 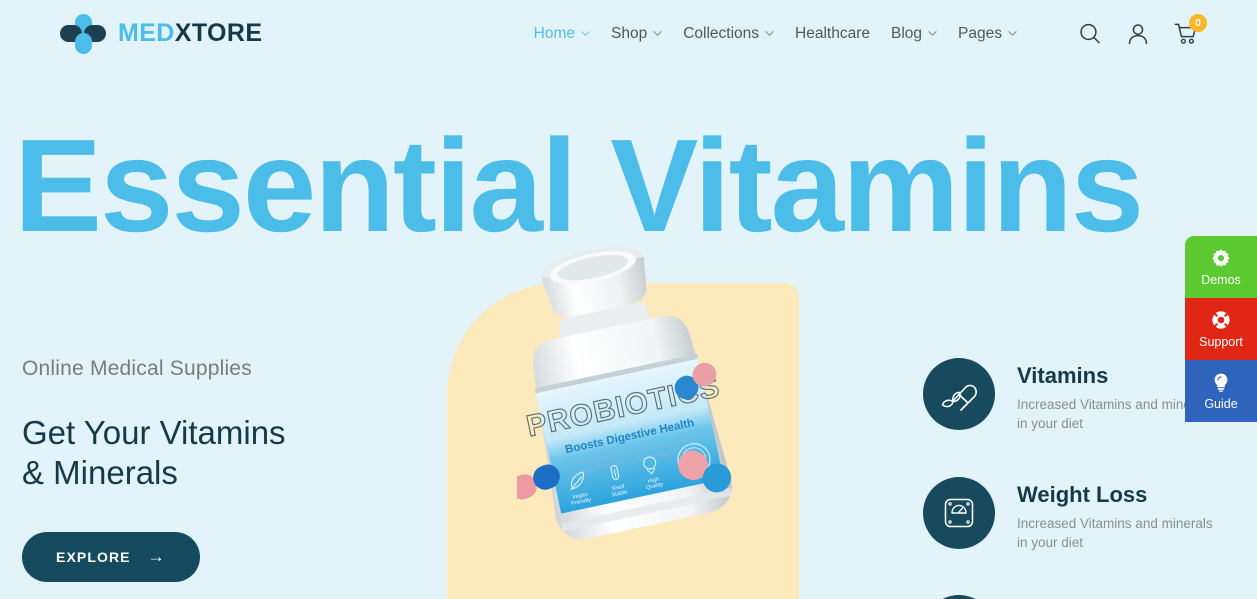 I want to click on hero-headline-line2: & Minerals, so click(x=100, y=473).